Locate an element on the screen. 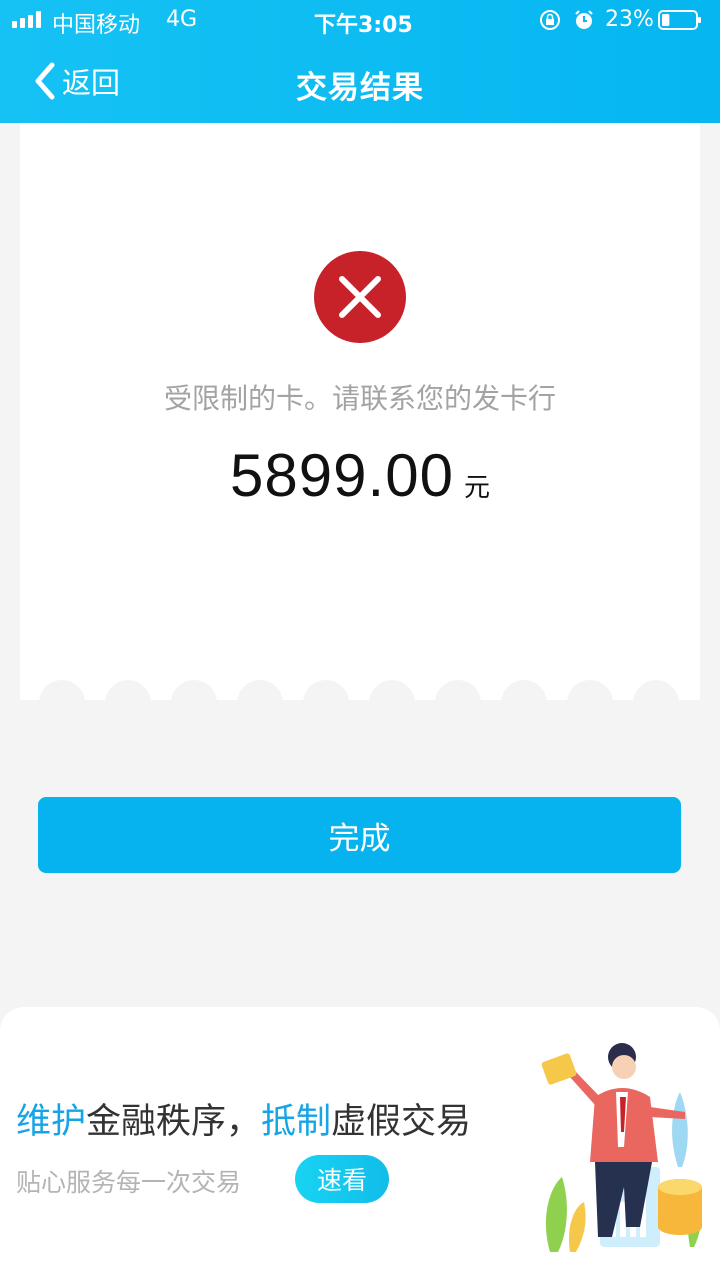 The image size is (720, 1280). page-title: 交易结果 is located at coordinates (360, 88).